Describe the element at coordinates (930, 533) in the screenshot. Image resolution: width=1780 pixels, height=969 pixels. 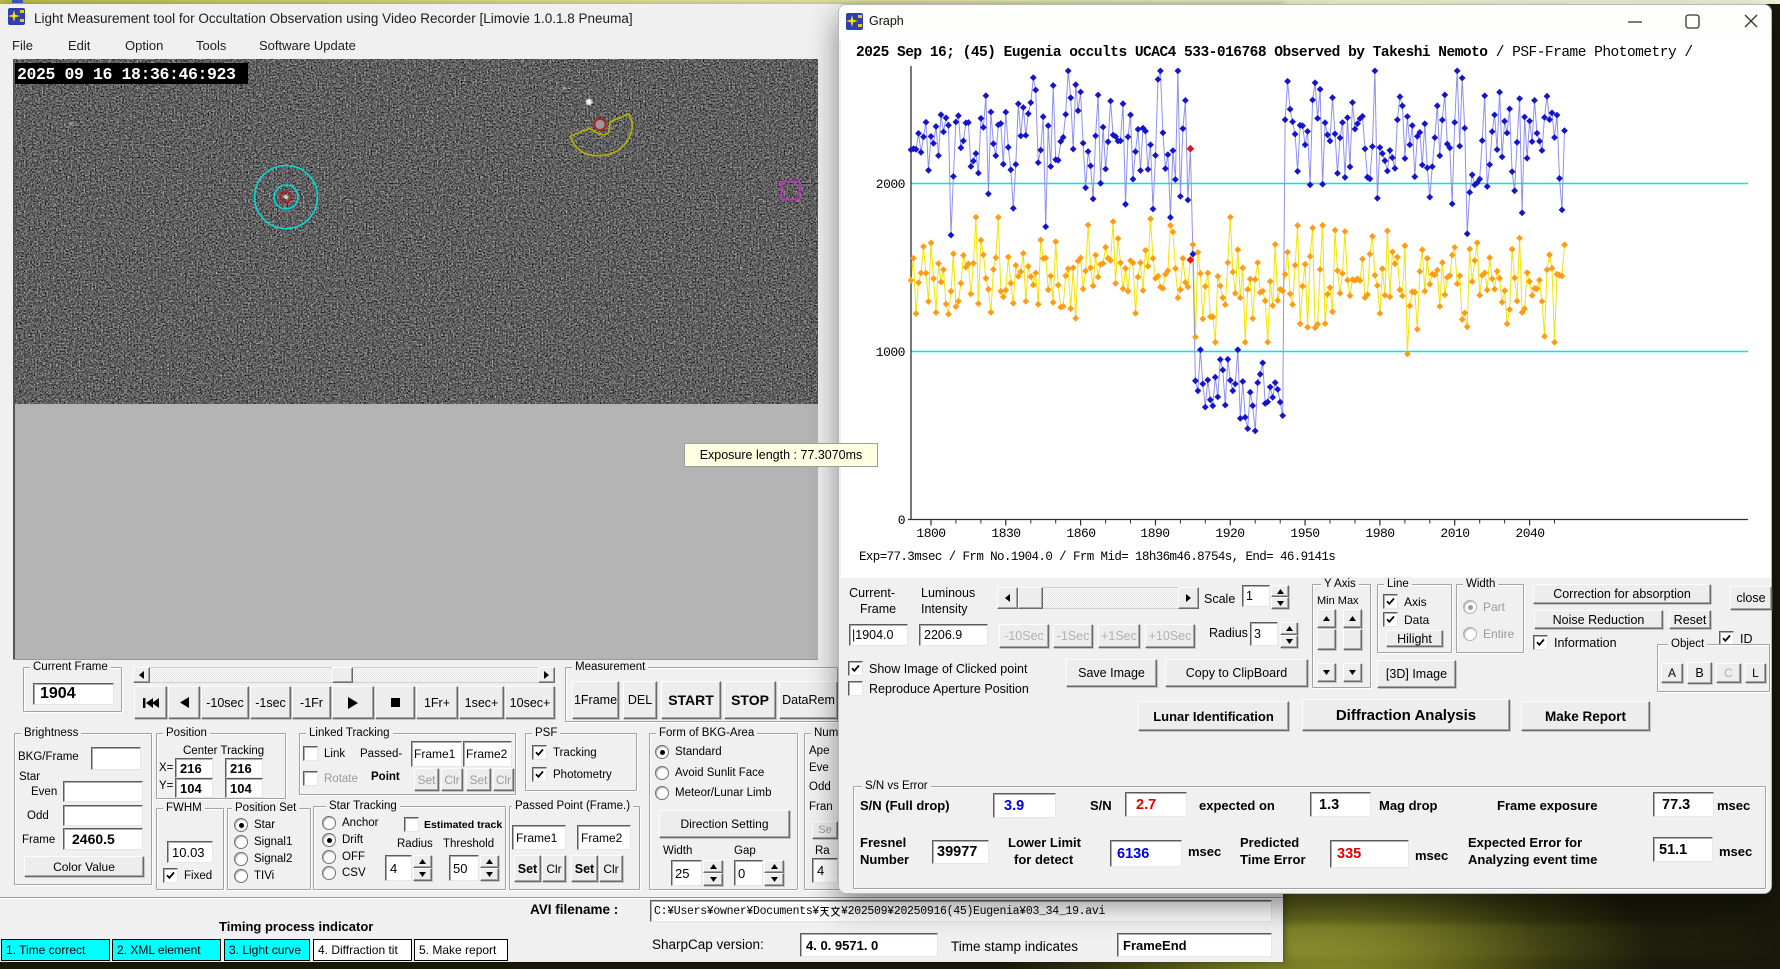
I see `svg-text: 1800` at that location.